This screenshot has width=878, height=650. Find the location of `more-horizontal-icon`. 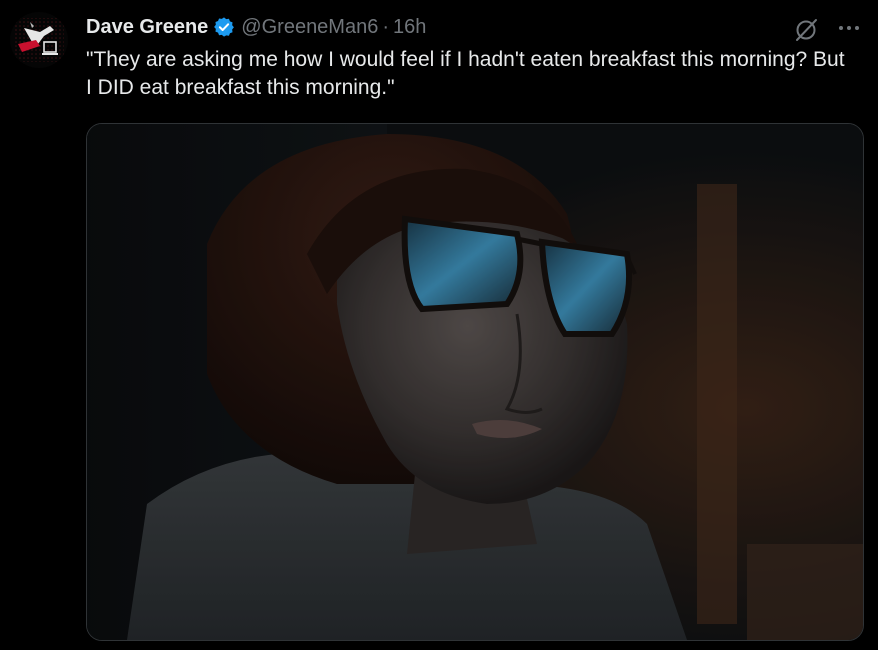

more-horizontal-icon is located at coordinates (849, 28).